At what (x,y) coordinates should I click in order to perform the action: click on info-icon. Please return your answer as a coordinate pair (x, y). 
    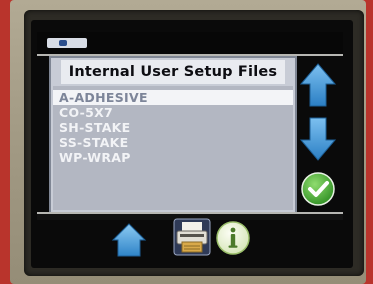
    Looking at the image, I should click on (233, 238).